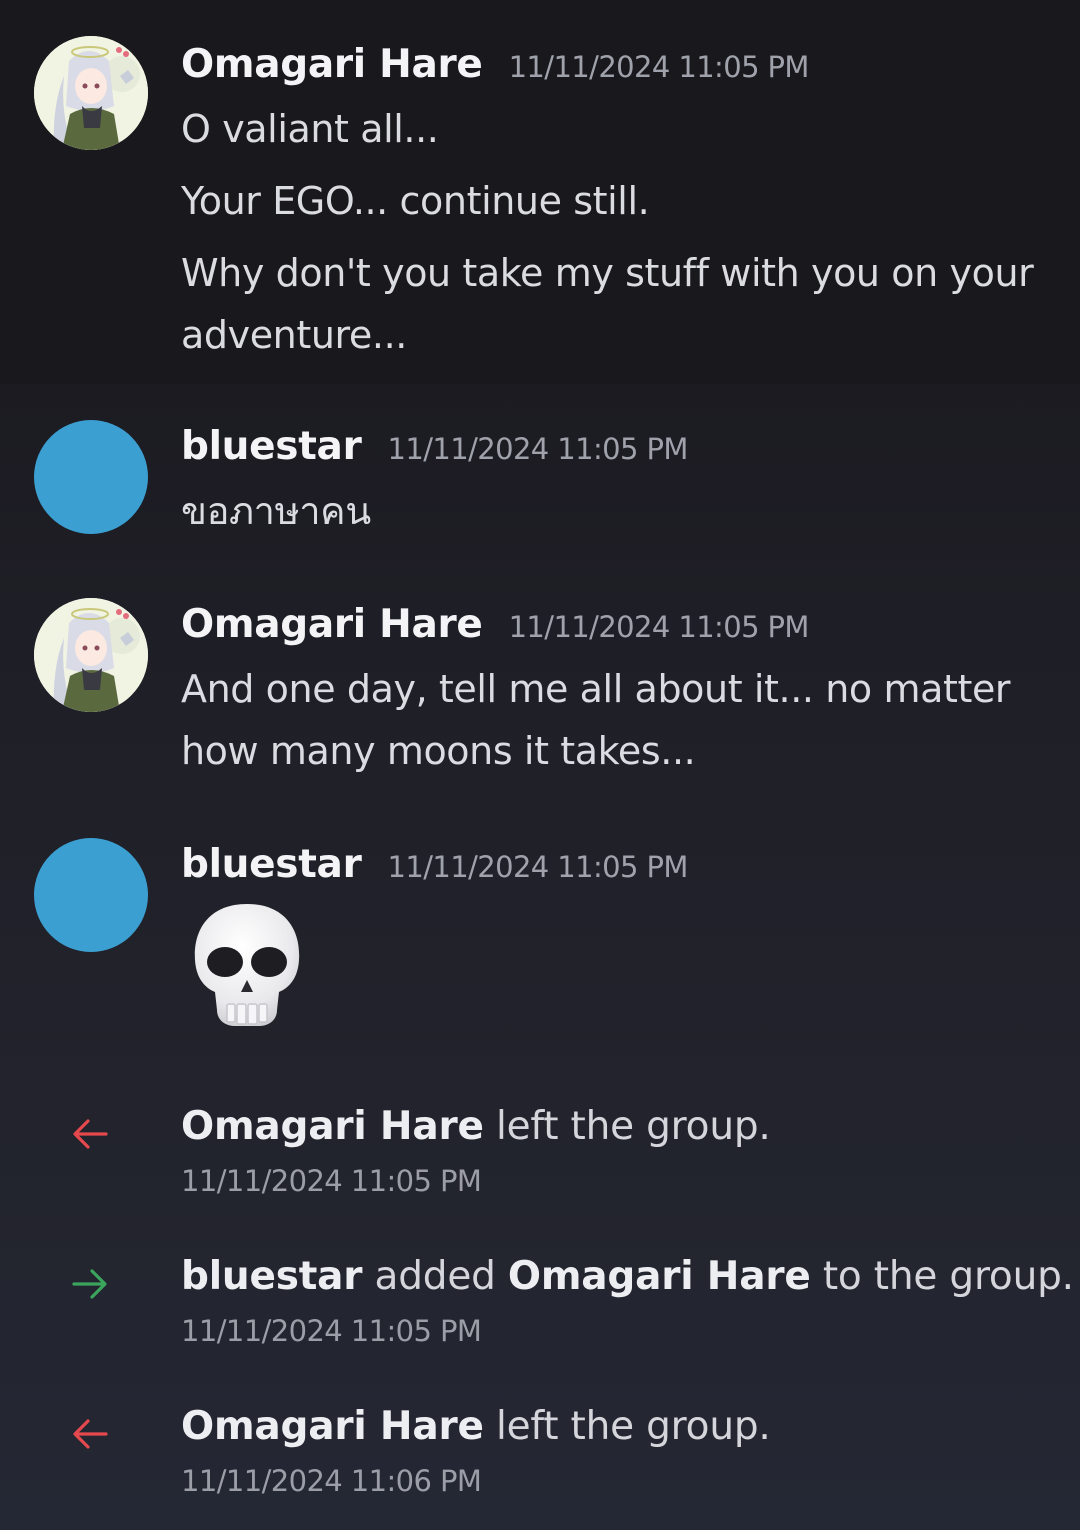  What do you see at coordinates (247, 967) in the screenshot?
I see `skull-emoji` at bounding box center [247, 967].